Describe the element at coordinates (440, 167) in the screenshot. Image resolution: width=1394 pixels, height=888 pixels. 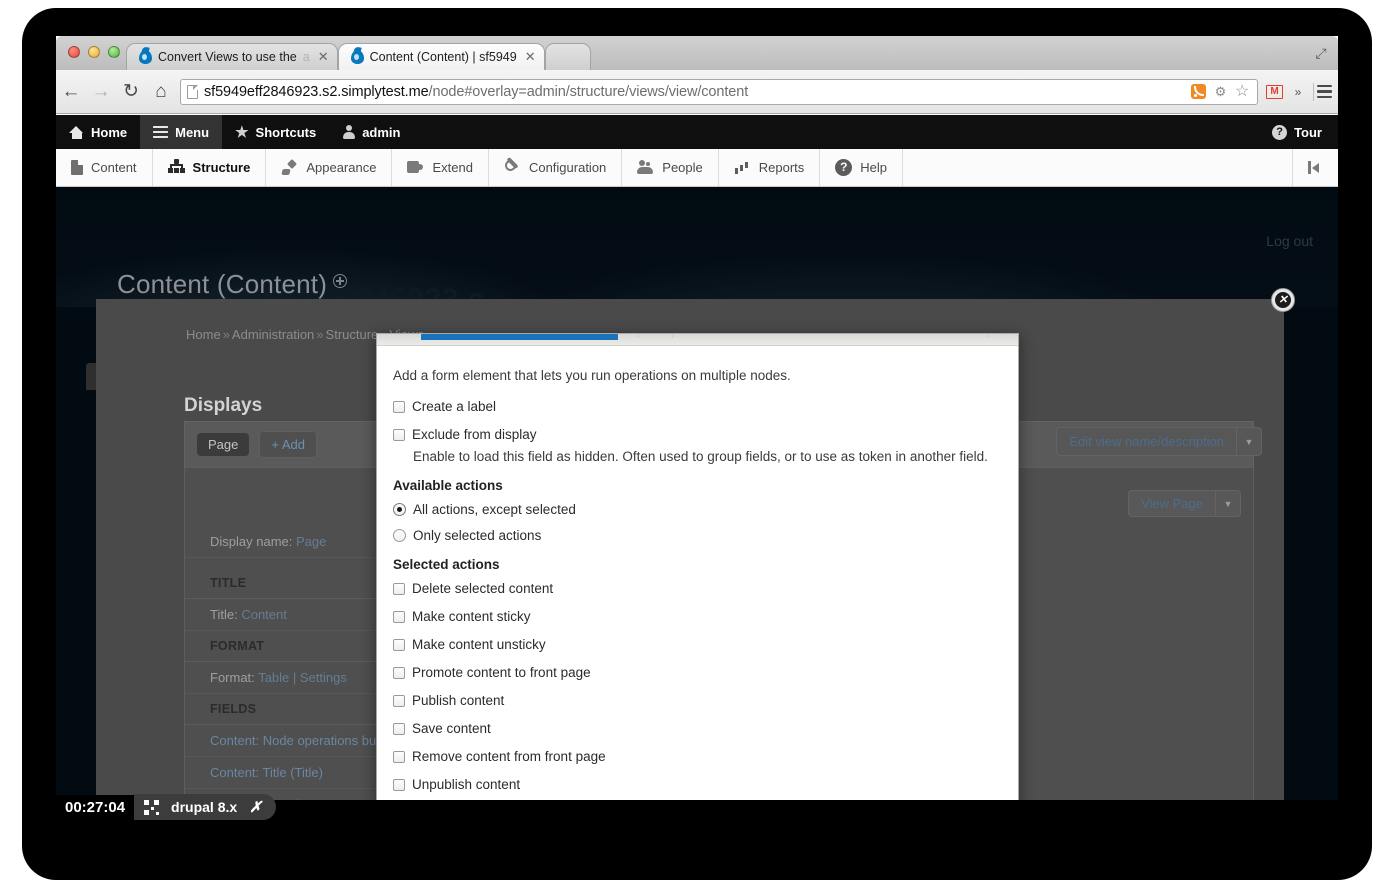
I see `admin-menu-item-extend: Extend` at that location.